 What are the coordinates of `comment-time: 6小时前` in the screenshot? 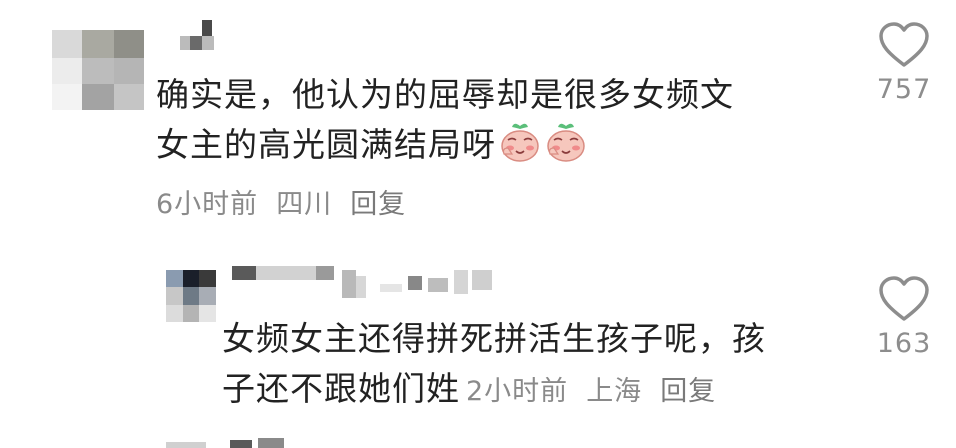 It's located at (207, 204).